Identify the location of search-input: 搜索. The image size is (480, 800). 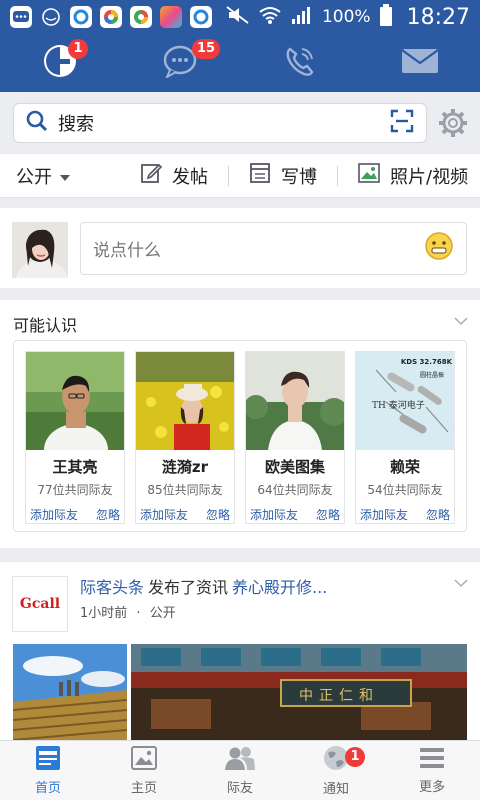
(220, 123).